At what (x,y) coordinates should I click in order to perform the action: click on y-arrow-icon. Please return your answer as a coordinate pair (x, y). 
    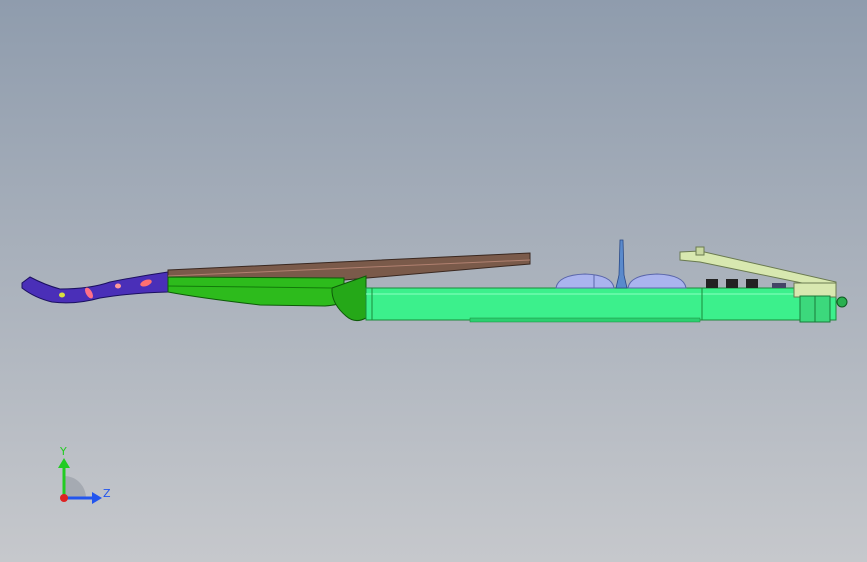
    Looking at the image, I should click on (64, 463).